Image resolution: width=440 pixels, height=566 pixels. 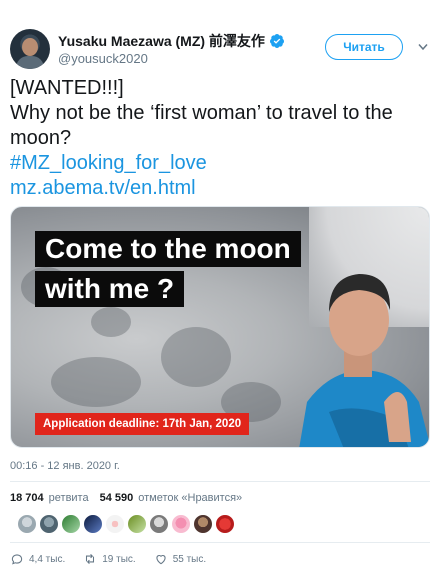 What do you see at coordinates (190, 498) in the screenshot?
I see `likes-label: отметок «Нравится»` at bounding box center [190, 498].